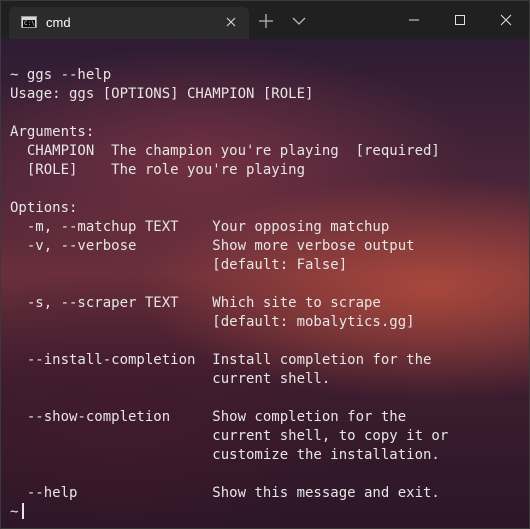 The width and height of the screenshot is (530, 529). I want to click on new-tab-plus-icon, so click(266, 21).